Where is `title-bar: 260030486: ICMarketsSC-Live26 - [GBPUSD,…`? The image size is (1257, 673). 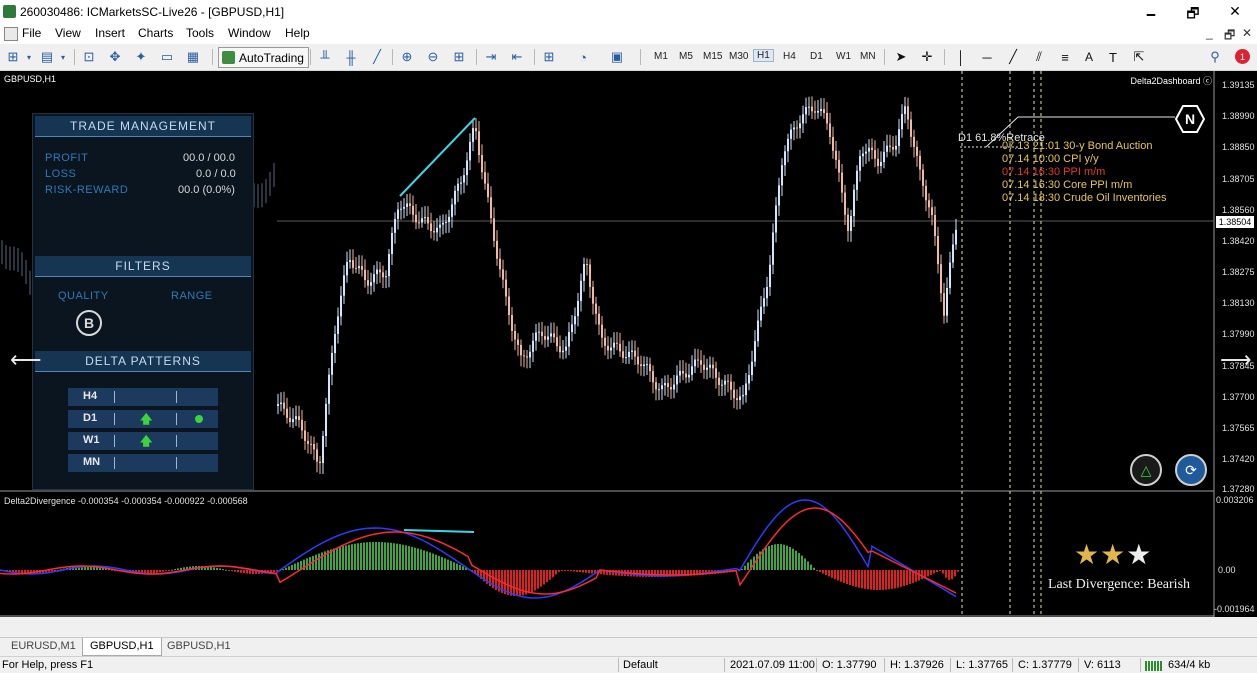
title-bar: 260030486: ICMarketsSC-Live26 - [GBPUSD,… is located at coordinates (628, 12).